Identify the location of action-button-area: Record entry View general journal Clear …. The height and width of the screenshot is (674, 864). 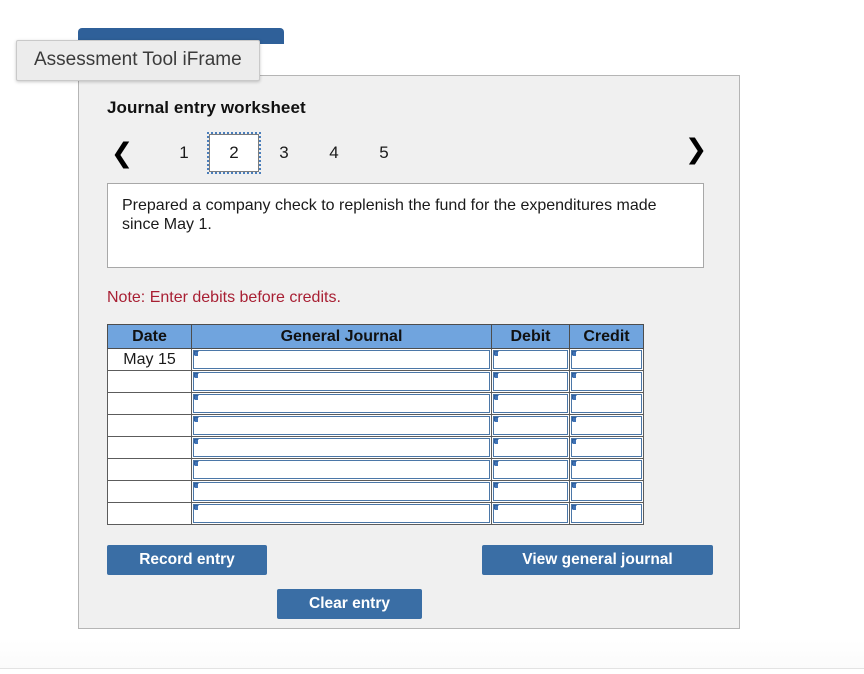
(410, 600).